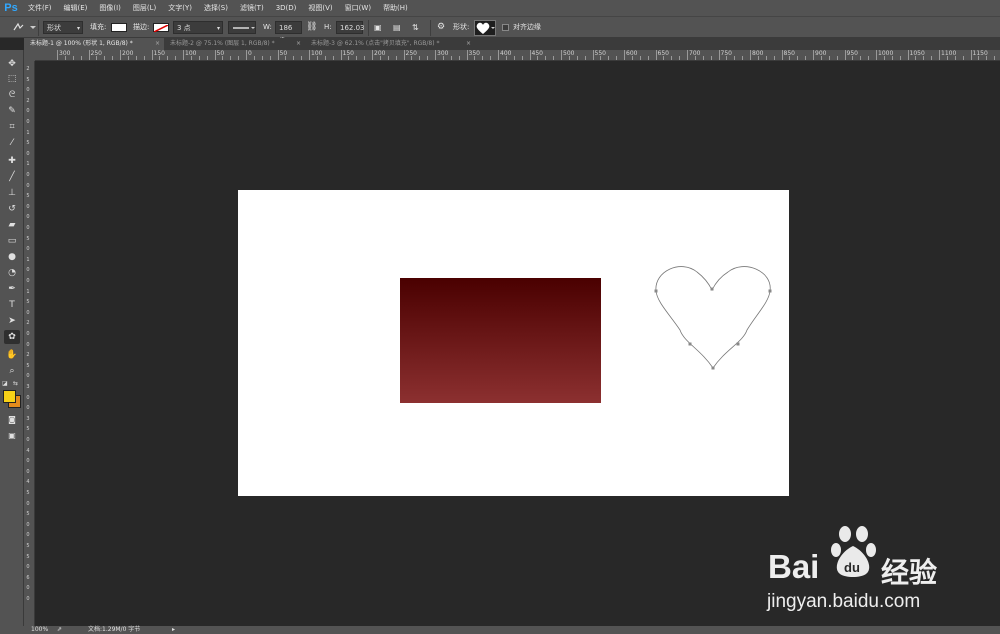 This screenshot has height=634, width=1000. I want to click on chevron-down-icon: ▾, so click(218, 28).